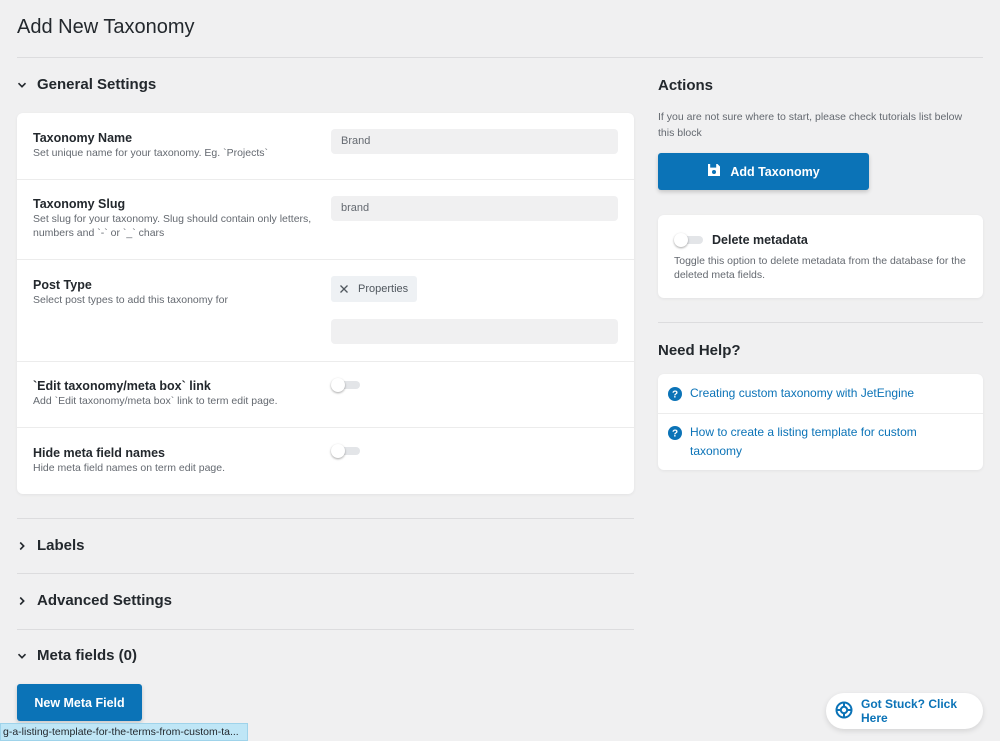  I want to click on lifebuoy-icon, so click(844, 711).